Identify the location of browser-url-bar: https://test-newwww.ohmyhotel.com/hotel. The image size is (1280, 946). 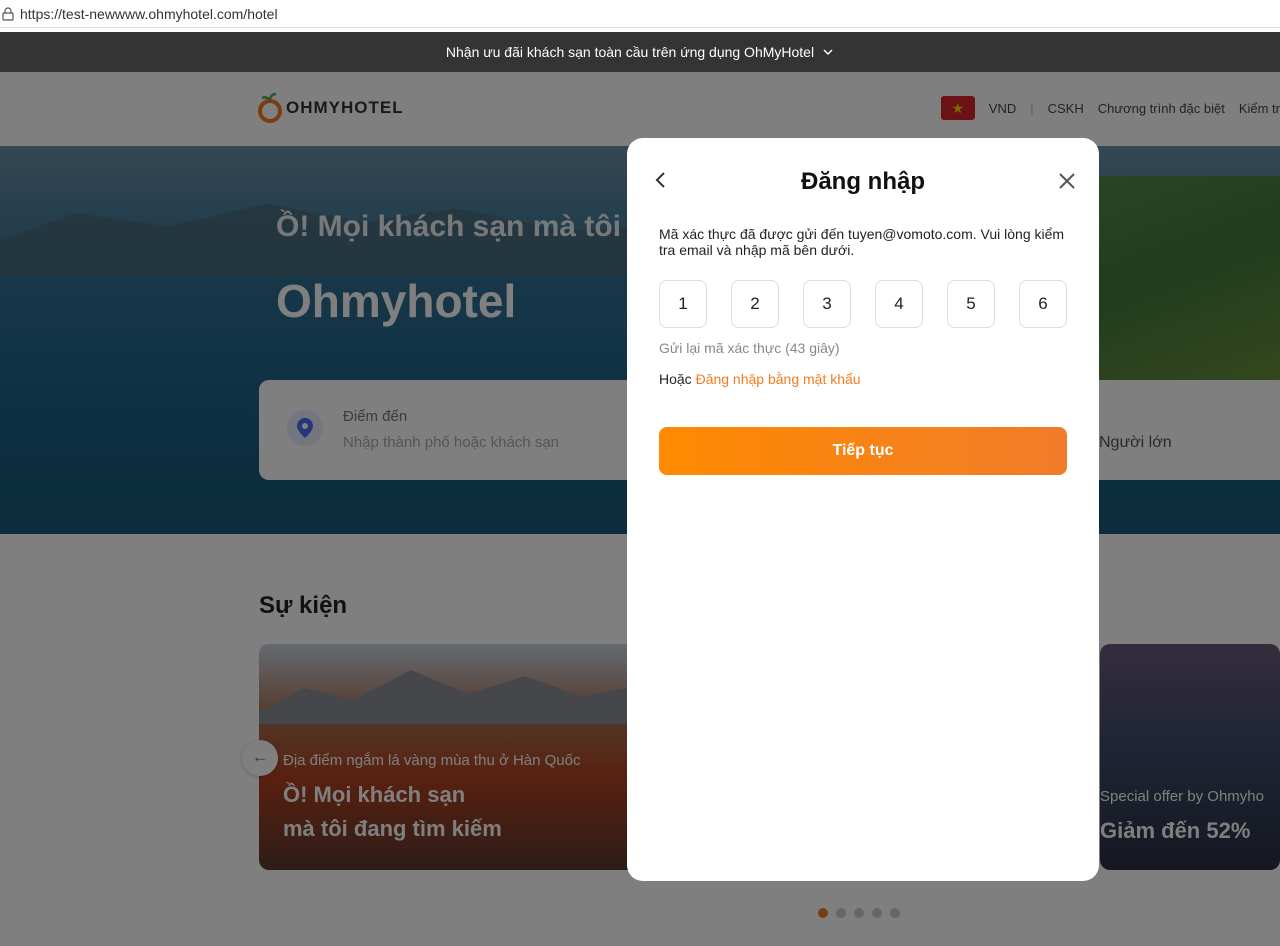
(640, 14).